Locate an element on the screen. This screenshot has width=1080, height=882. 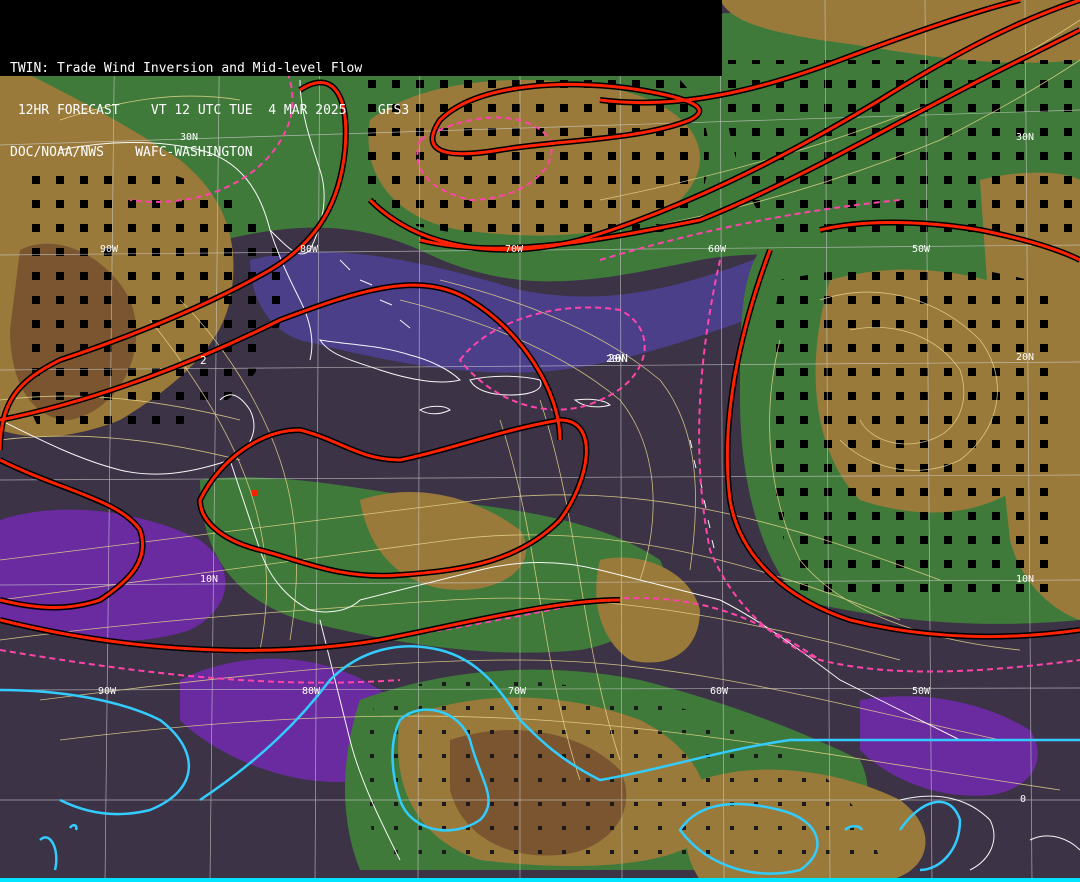
lon-label-top-2: 70W is located at coordinates (514, 249).